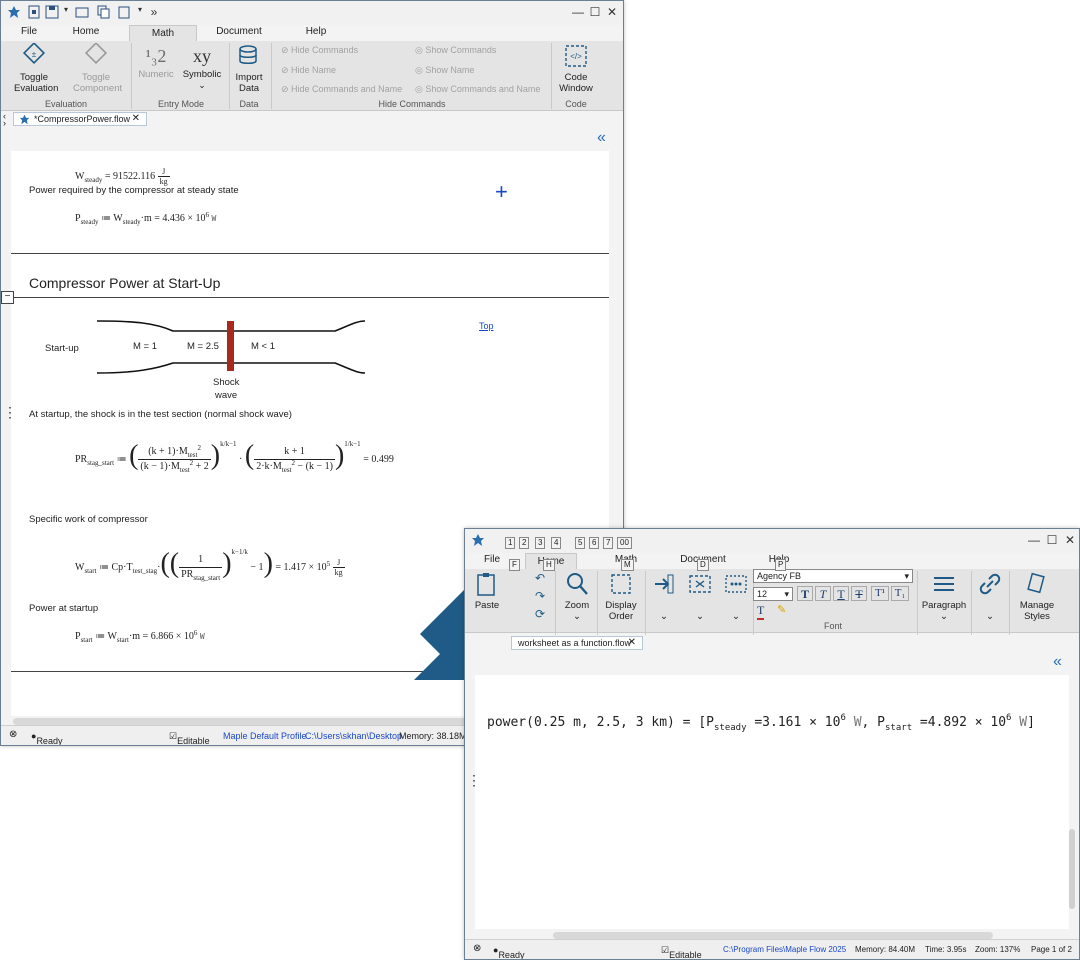  I want to click on import-data-label: Import Data, so click(249, 83).